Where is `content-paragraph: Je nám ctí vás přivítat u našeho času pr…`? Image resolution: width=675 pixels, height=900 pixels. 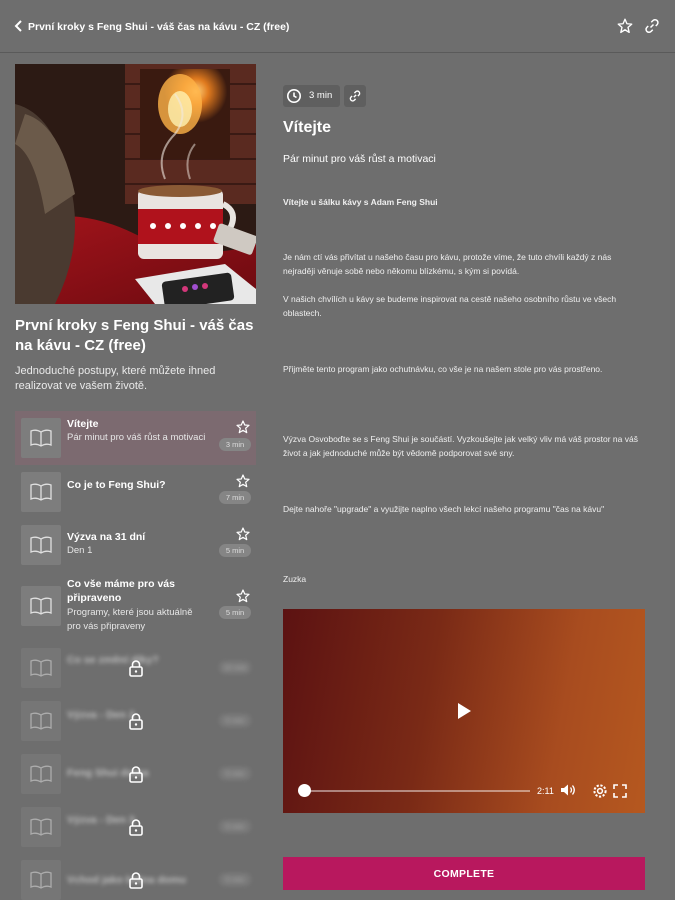
content-paragraph: Je nám ctí vás přivítat u našeho času pr… is located at coordinates (447, 264).